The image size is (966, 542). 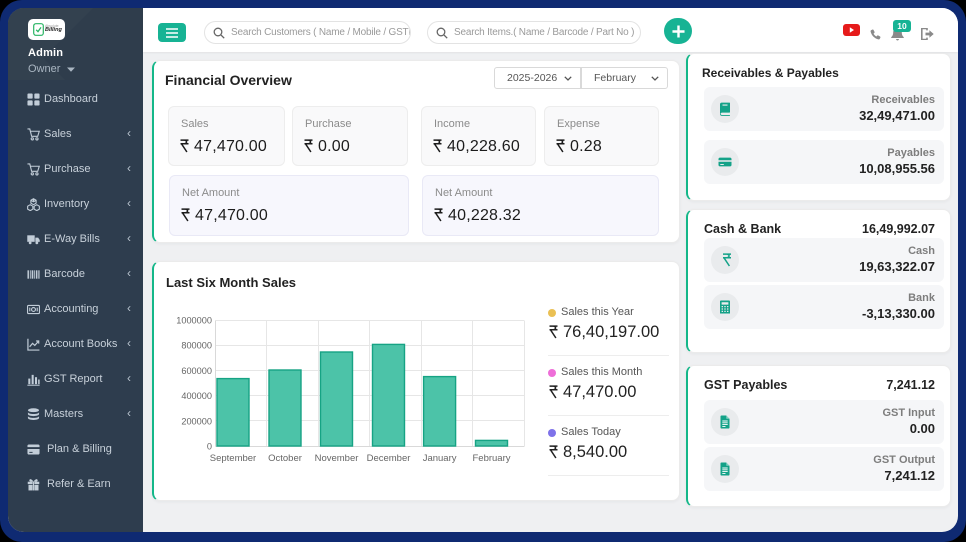 What do you see at coordinates (389, 458) in the screenshot?
I see `svg-text: December` at bounding box center [389, 458].